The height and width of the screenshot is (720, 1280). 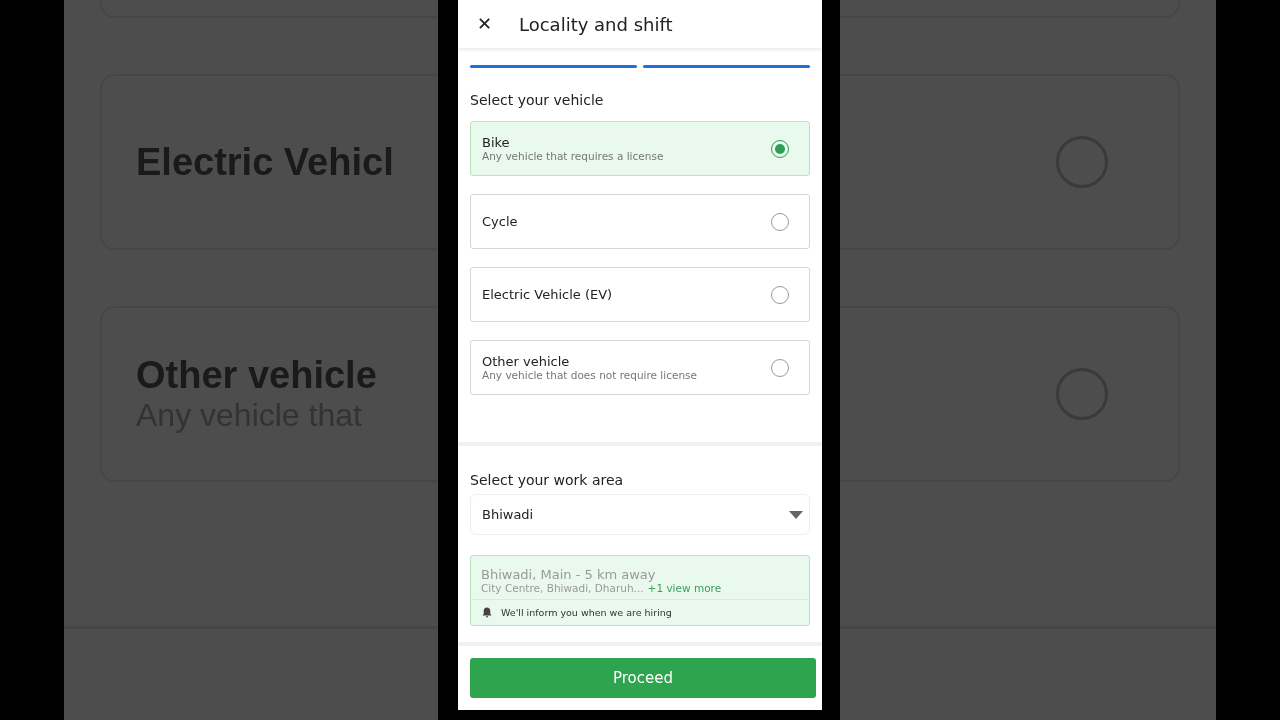 What do you see at coordinates (547, 480) in the screenshot?
I see `section-title: Select your work area` at bounding box center [547, 480].